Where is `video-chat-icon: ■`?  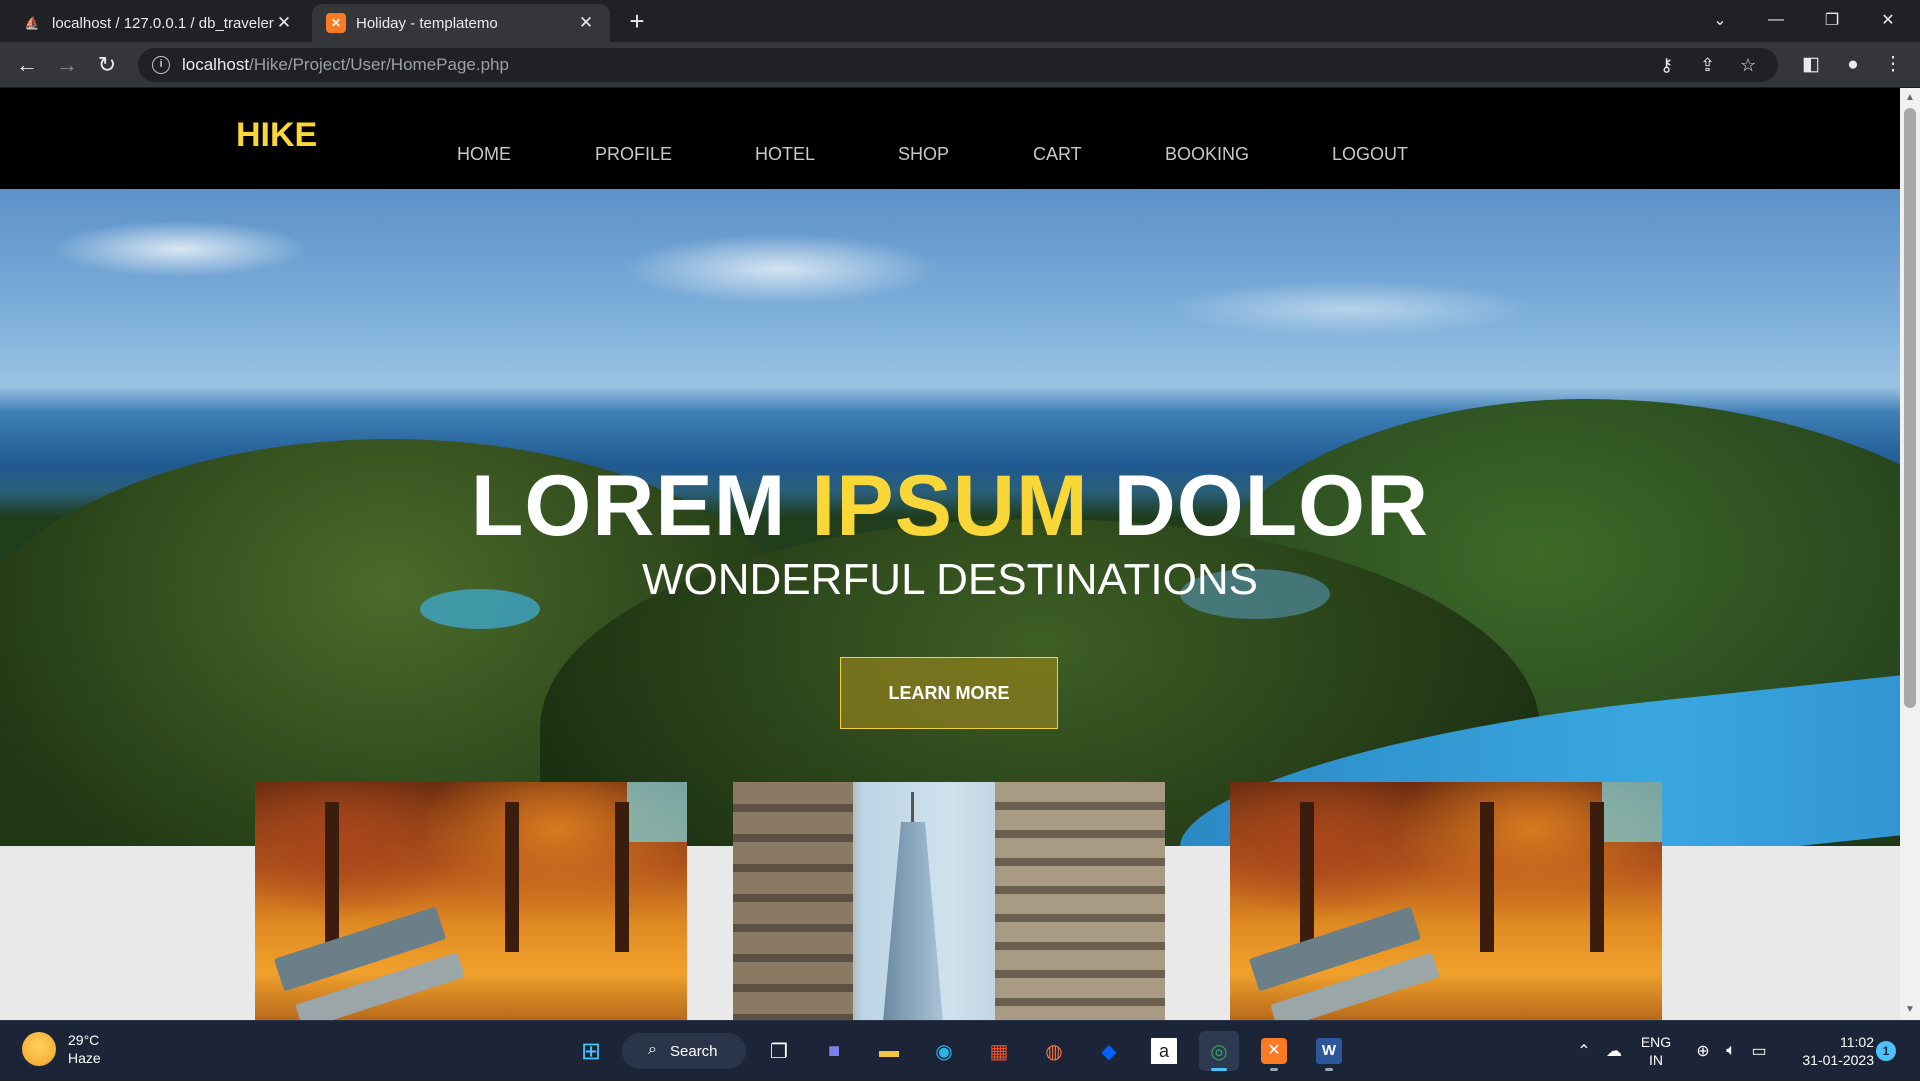 video-chat-icon: ■ is located at coordinates (834, 1050).